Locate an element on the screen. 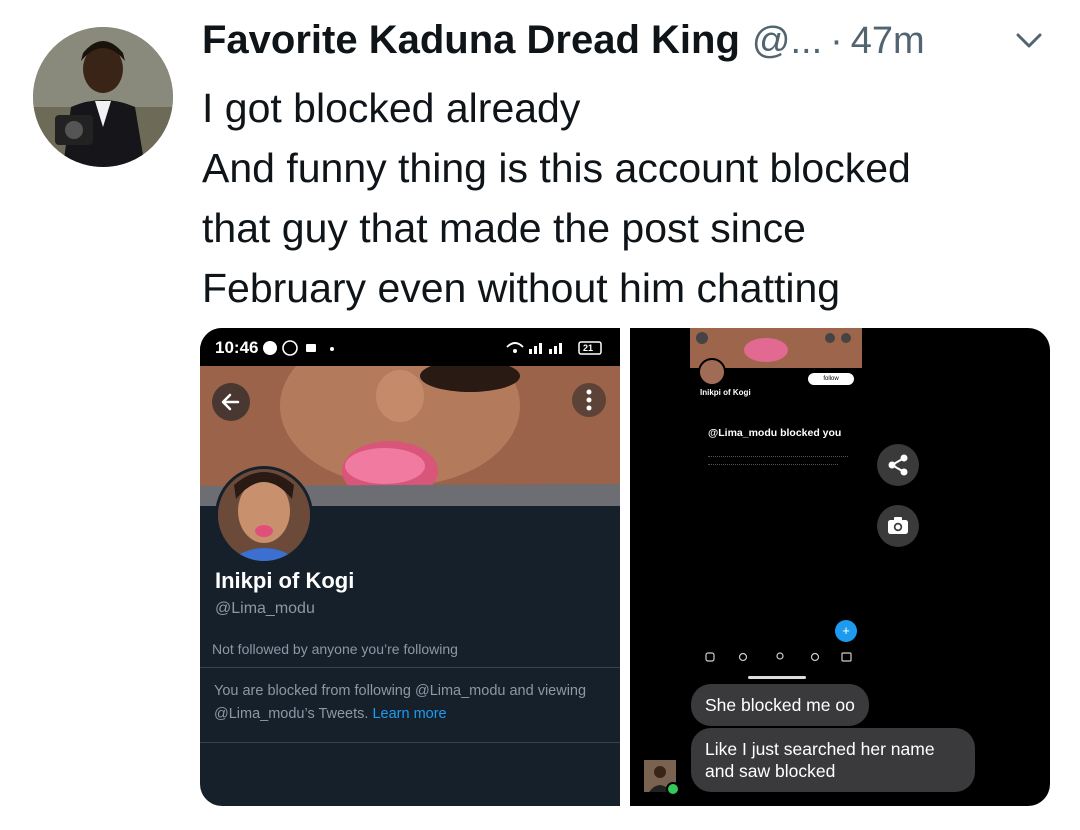 This screenshot has height=830, width=1080. mini-profile-name: Inikpi of Kogi is located at coordinates (725, 392).